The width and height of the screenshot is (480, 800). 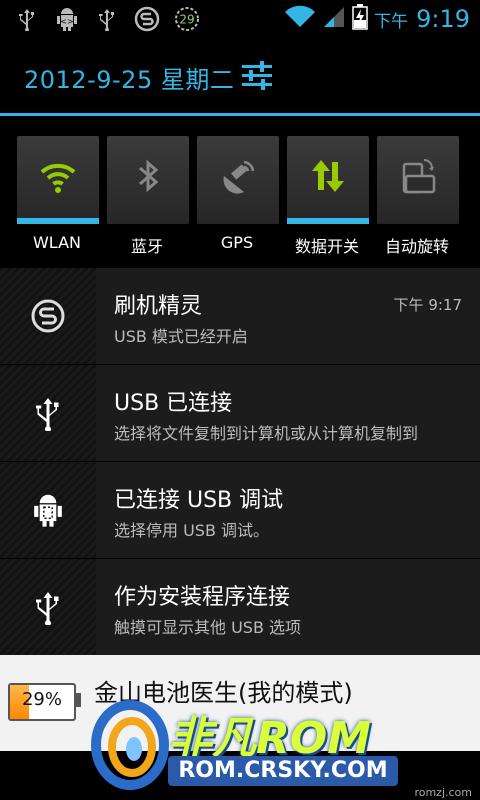 I want to click on notification-time: 下午 9:17, so click(x=427, y=305).